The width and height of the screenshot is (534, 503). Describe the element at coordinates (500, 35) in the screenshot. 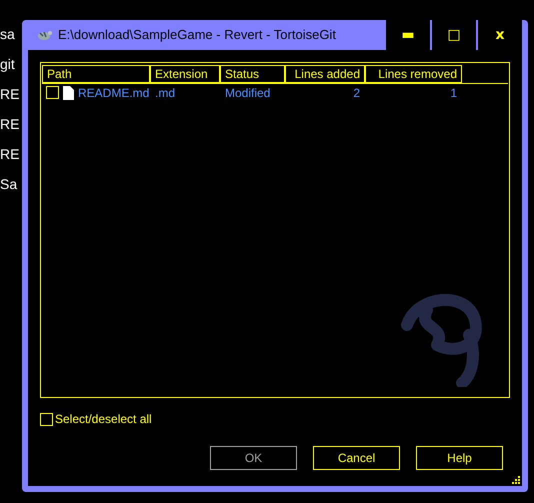

I see `close-button: x` at that location.